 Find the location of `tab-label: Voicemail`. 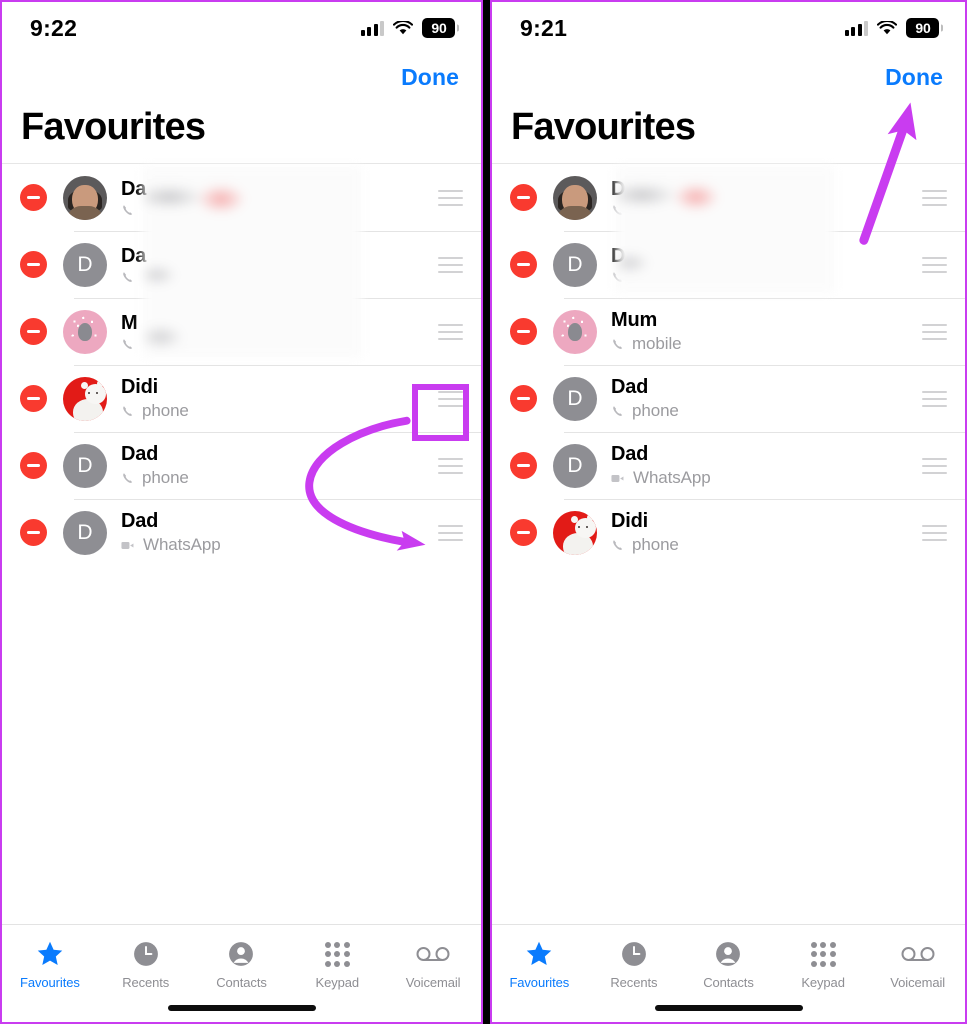

tab-label: Voicemail is located at coordinates (918, 982).